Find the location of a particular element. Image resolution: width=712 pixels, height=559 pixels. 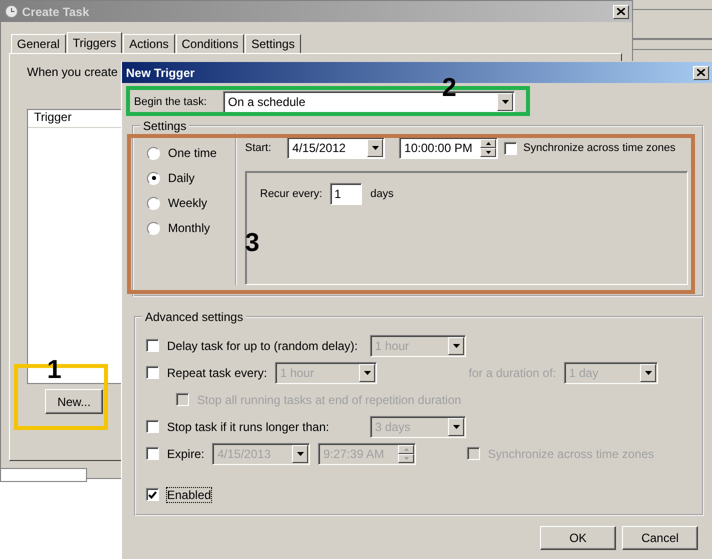

checkbox-label: Repeat task every: is located at coordinates (217, 373).